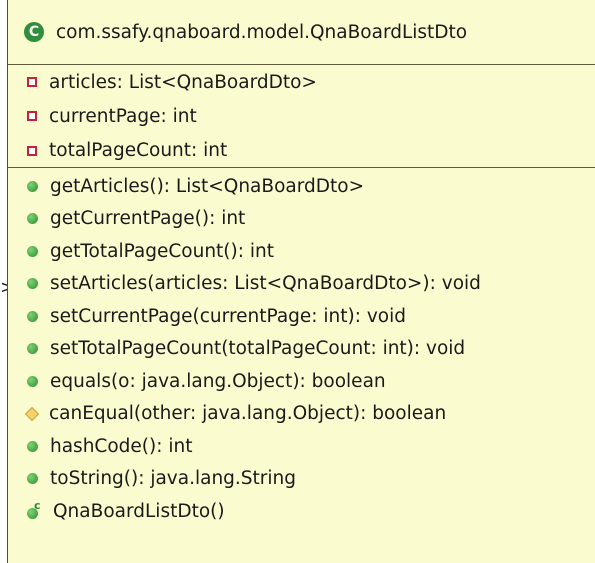 This screenshot has width=595, height=563. What do you see at coordinates (228, 316) in the screenshot?
I see `method-label: setCurrentPage(currentPage: int): void` at bounding box center [228, 316].